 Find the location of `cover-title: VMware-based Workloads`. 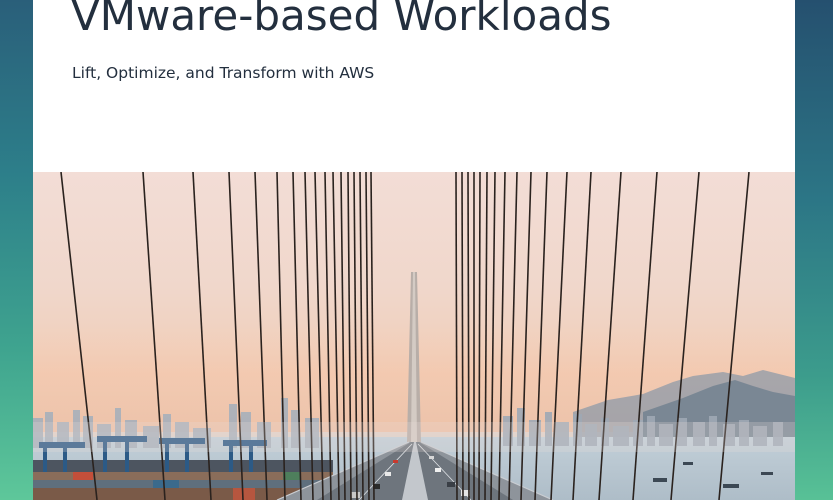

cover-title: VMware-based Workloads is located at coordinates (341, 20).